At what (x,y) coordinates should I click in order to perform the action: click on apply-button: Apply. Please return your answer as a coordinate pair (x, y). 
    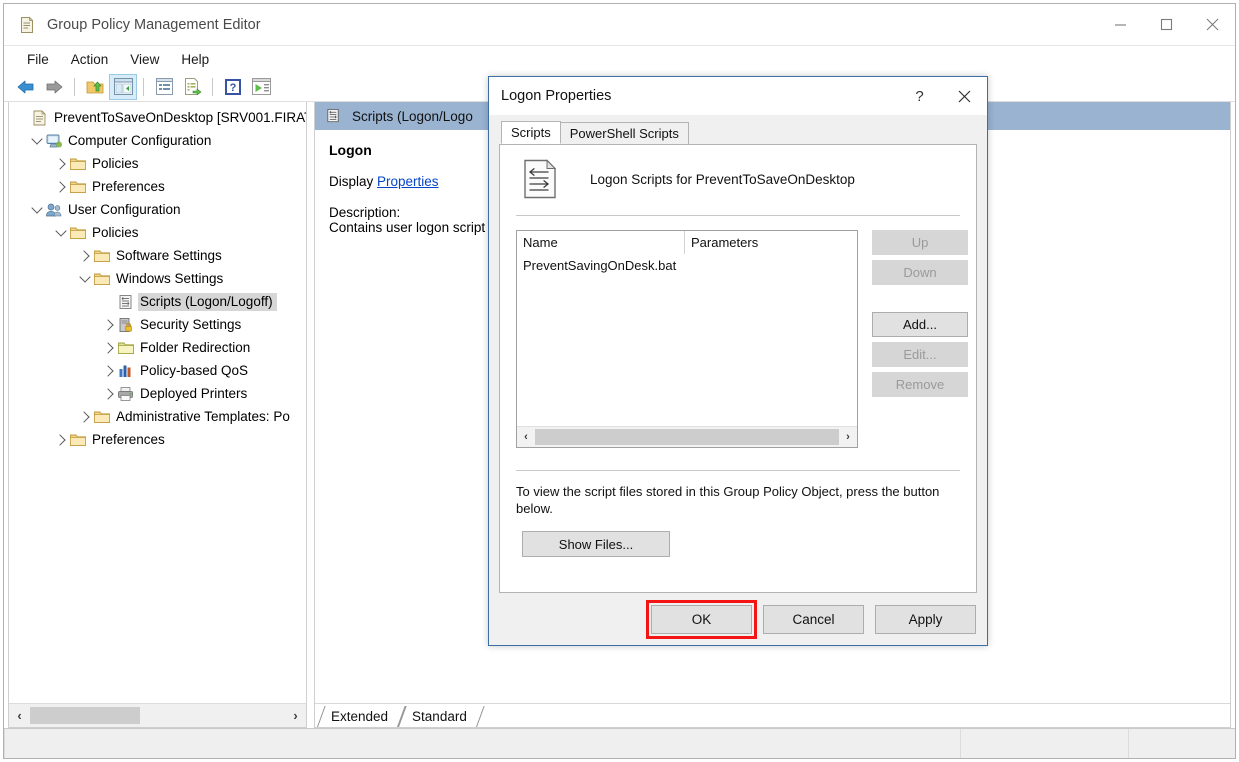
    Looking at the image, I should click on (925, 619).